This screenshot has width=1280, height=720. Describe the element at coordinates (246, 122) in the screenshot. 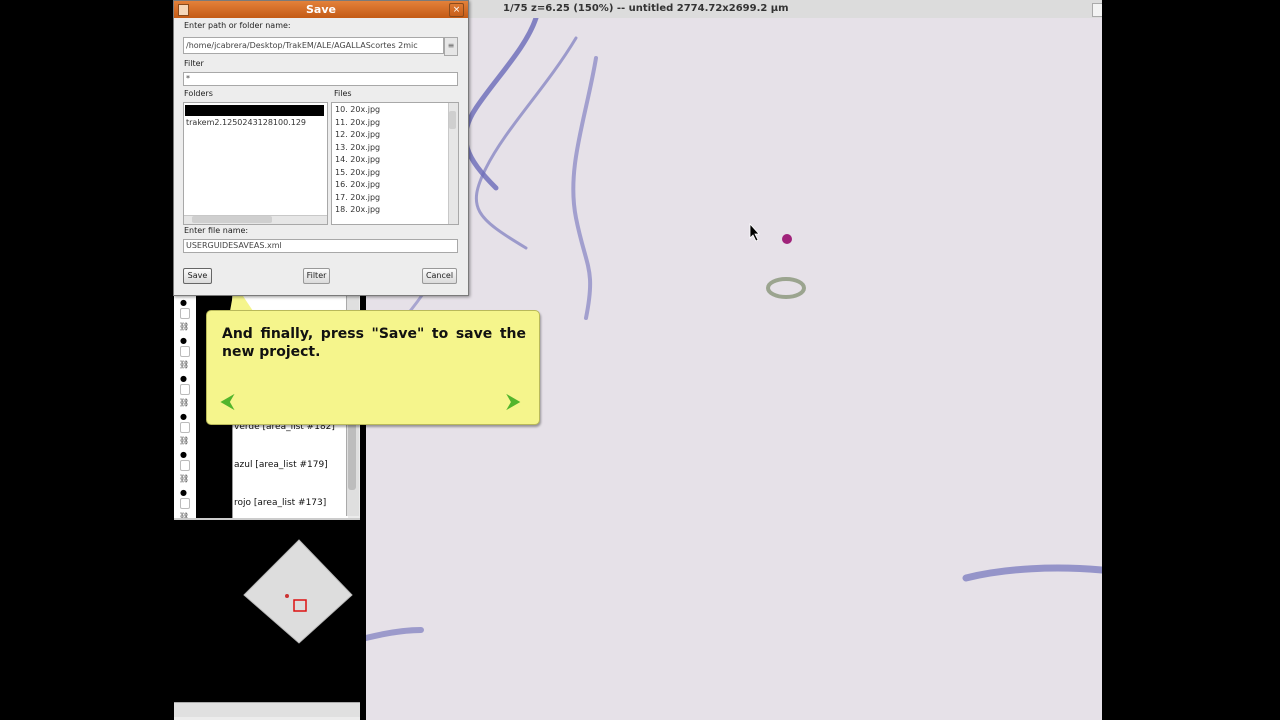

I see `folder-item: trakem2.1250243128100.129` at that location.